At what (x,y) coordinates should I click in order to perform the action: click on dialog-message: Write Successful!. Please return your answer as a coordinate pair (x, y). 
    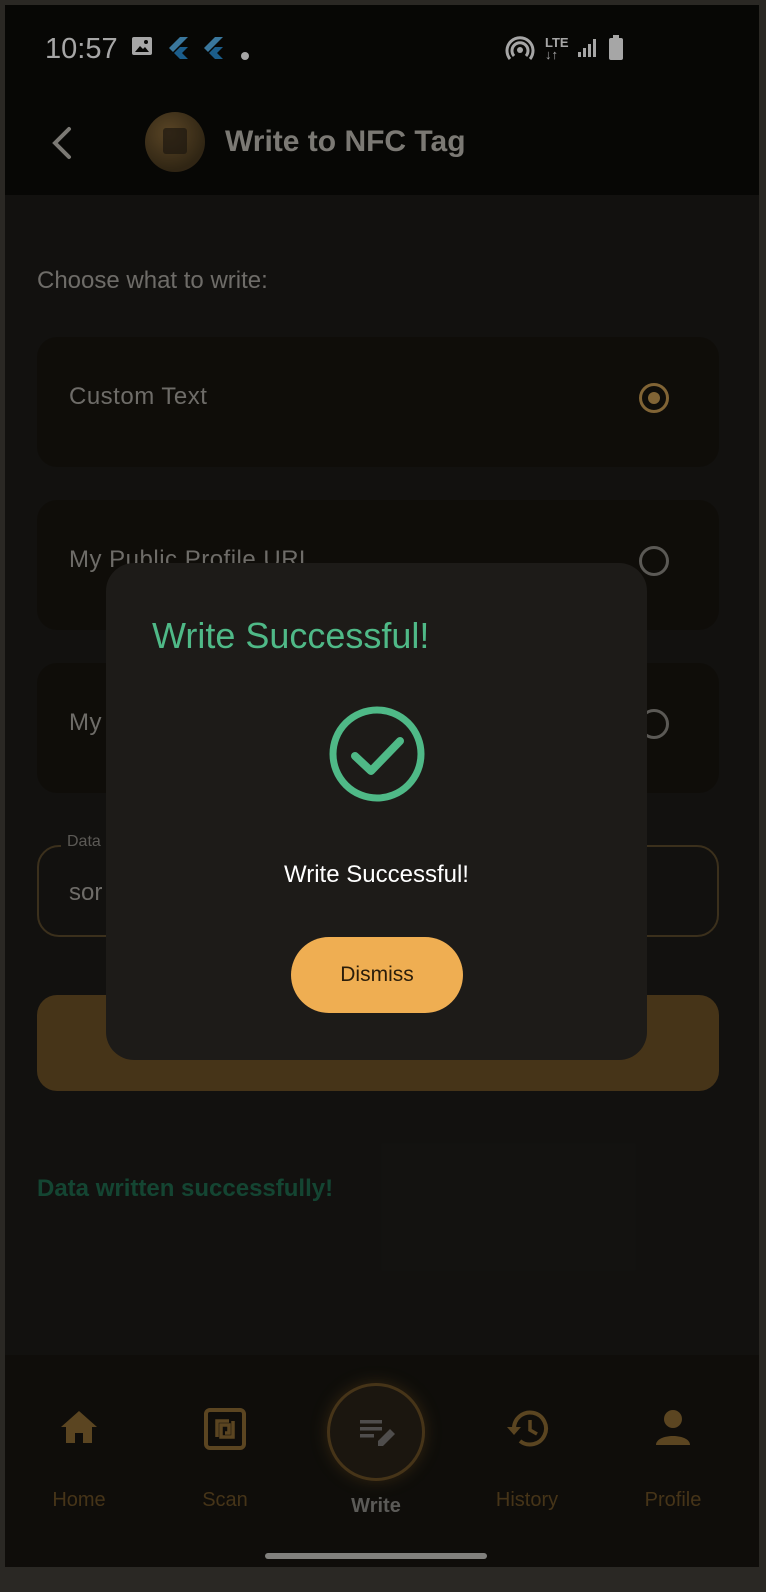
    Looking at the image, I should click on (376, 874).